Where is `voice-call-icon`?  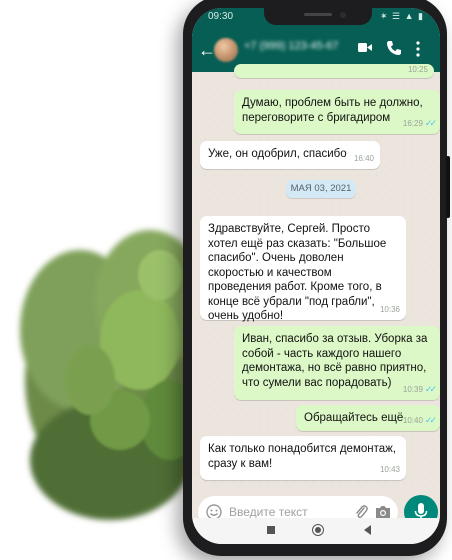 voice-call-icon is located at coordinates (394, 48).